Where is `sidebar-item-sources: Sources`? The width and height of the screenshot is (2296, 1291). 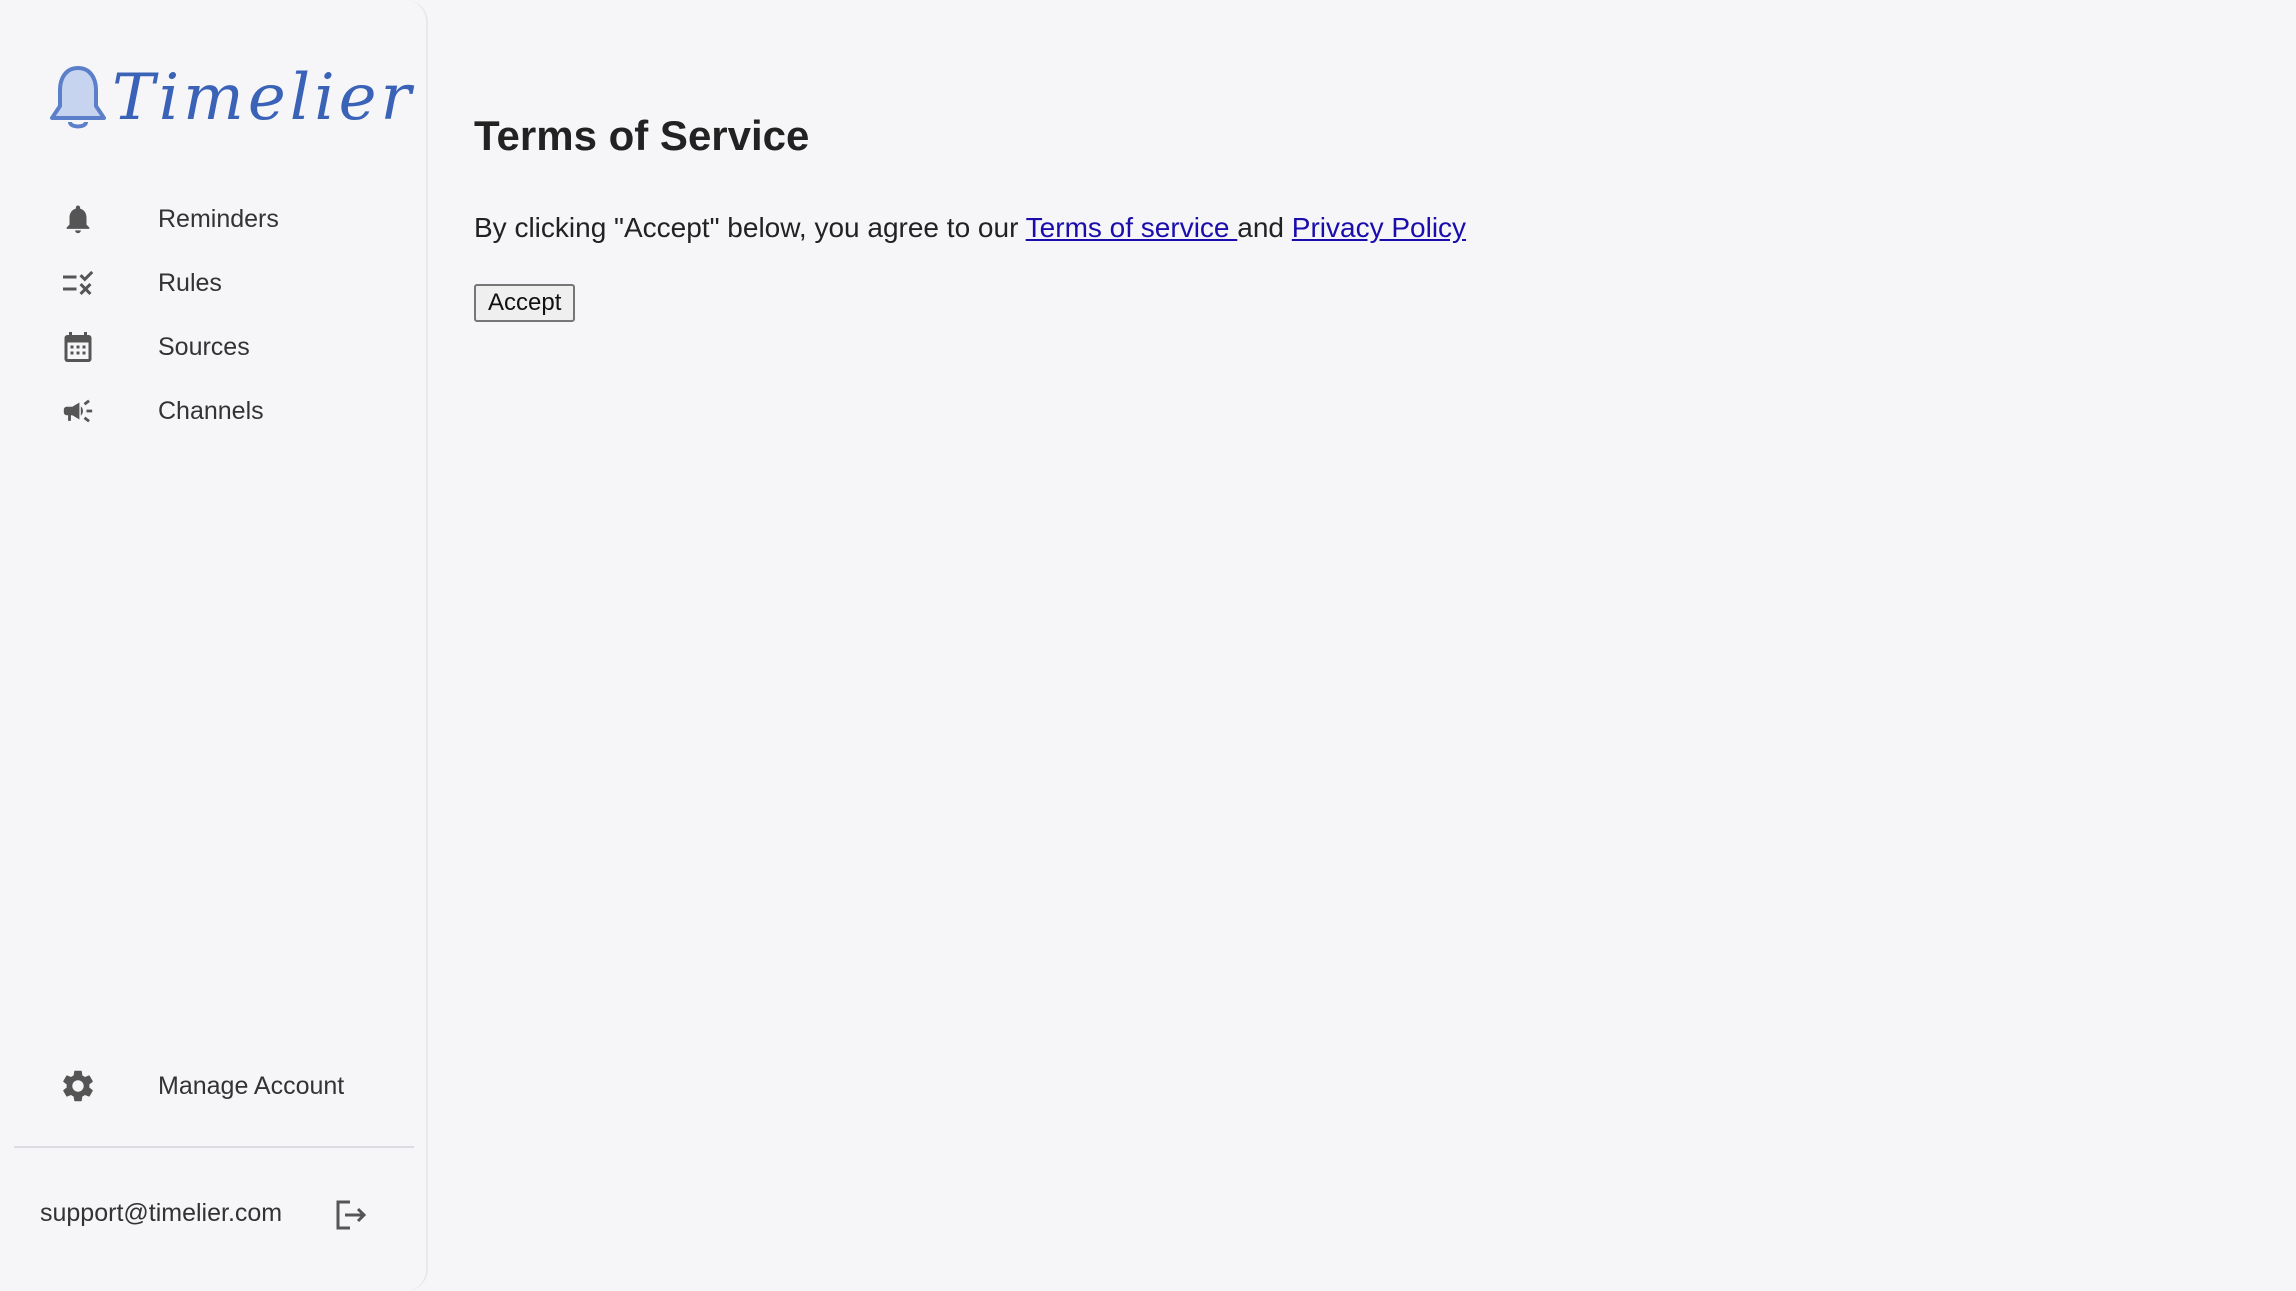
sidebar-item-sources: Sources is located at coordinates (214, 347).